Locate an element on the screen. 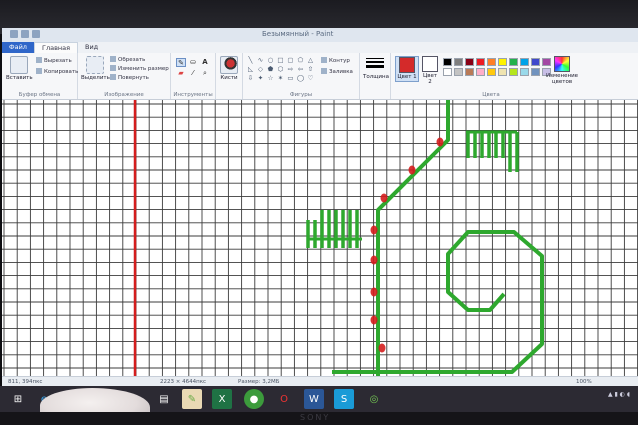 The width and height of the screenshot is (638, 425). tab-home: Главная is located at coordinates (56, 47).